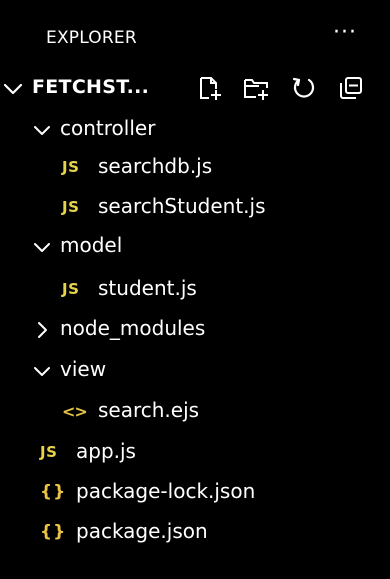  Describe the element at coordinates (147, 288) in the screenshot. I see `file-label: student.js` at that location.